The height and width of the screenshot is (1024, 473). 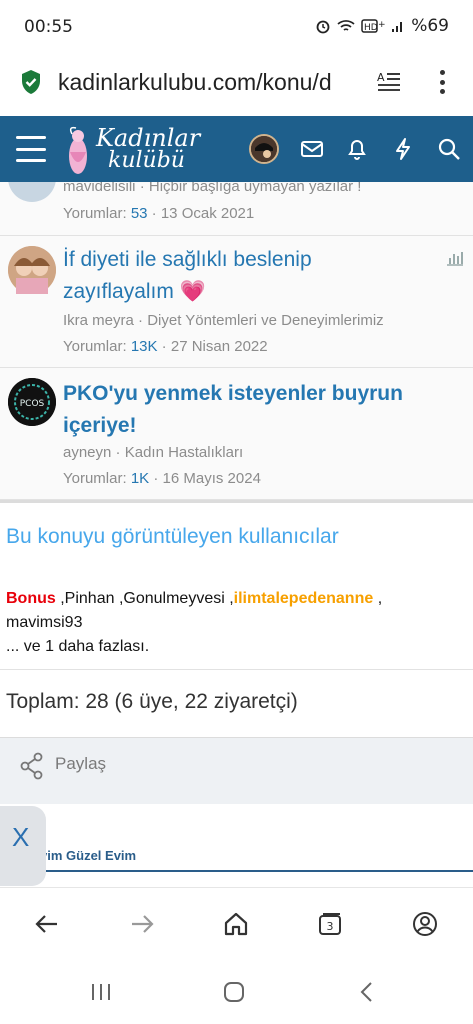 I want to click on system-home-icon, so click(x=234, y=992).